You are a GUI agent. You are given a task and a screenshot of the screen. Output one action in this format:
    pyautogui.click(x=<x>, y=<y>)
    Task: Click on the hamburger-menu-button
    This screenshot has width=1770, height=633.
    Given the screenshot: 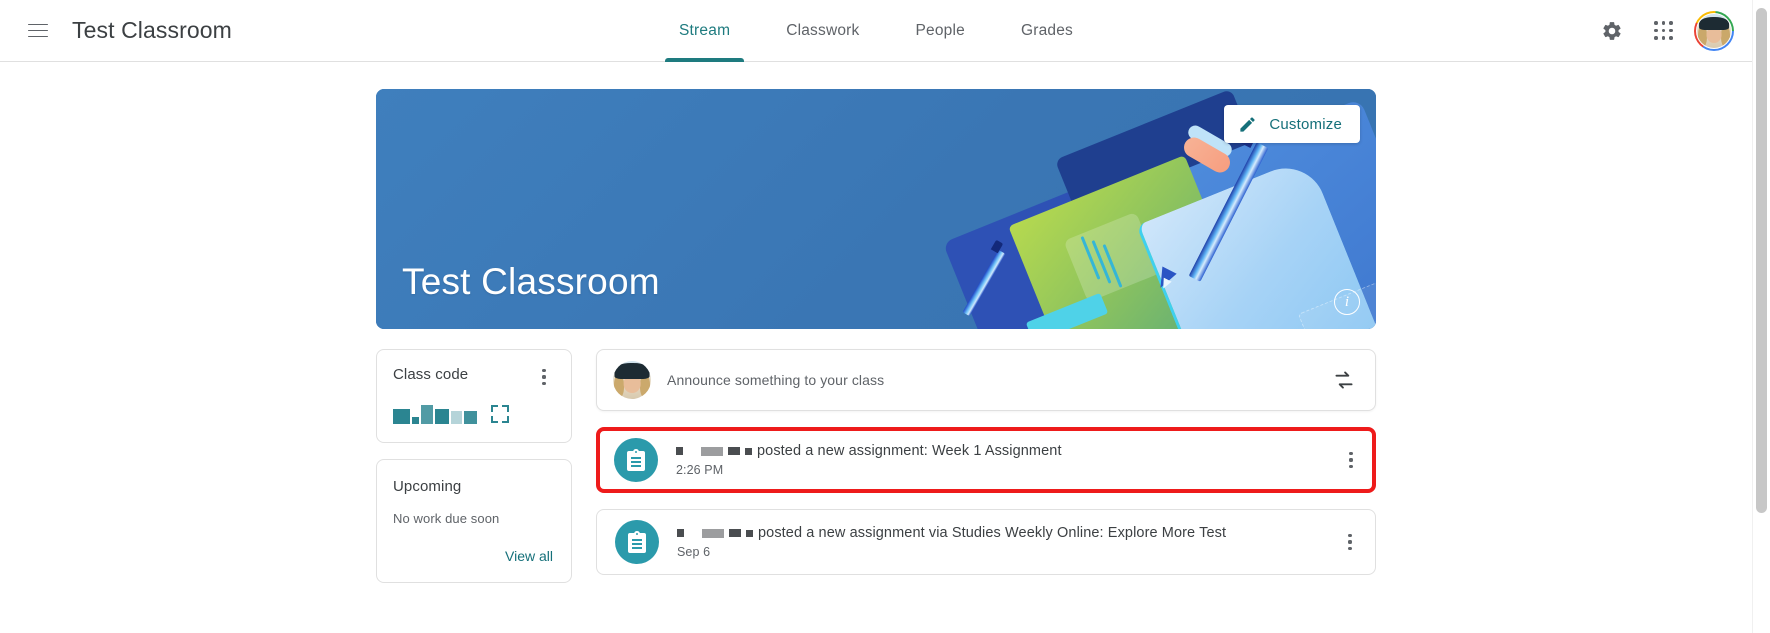 What is the action you would take?
    pyautogui.click(x=38, y=31)
    